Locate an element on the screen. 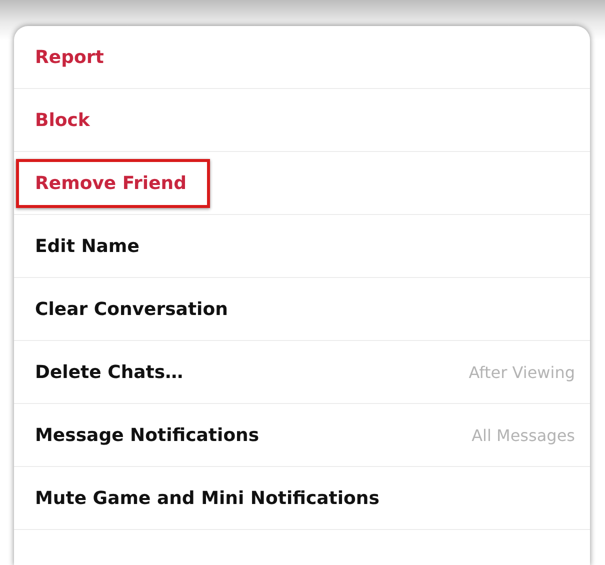 The height and width of the screenshot is (565, 605). menu-item: Mute Game and Mini Notifications is located at coordinates (207, 498).